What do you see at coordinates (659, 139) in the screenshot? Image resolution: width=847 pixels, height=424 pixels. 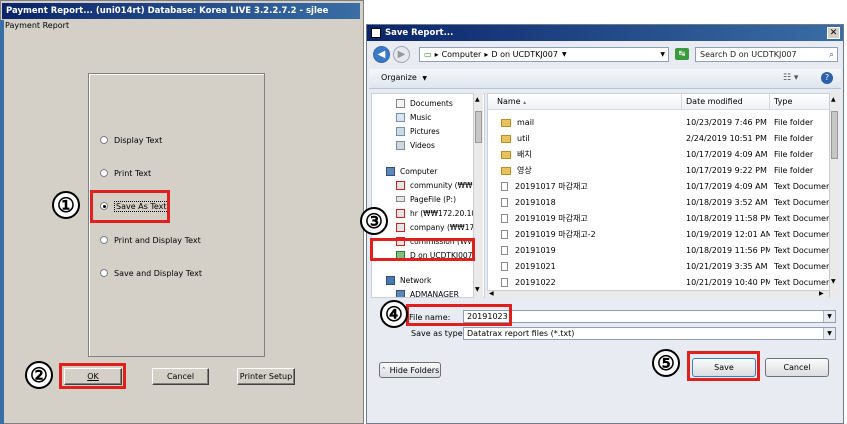 I see `file-row: util 2/24/2019 10:51 PM File folder` at bounding box center [659, 139].